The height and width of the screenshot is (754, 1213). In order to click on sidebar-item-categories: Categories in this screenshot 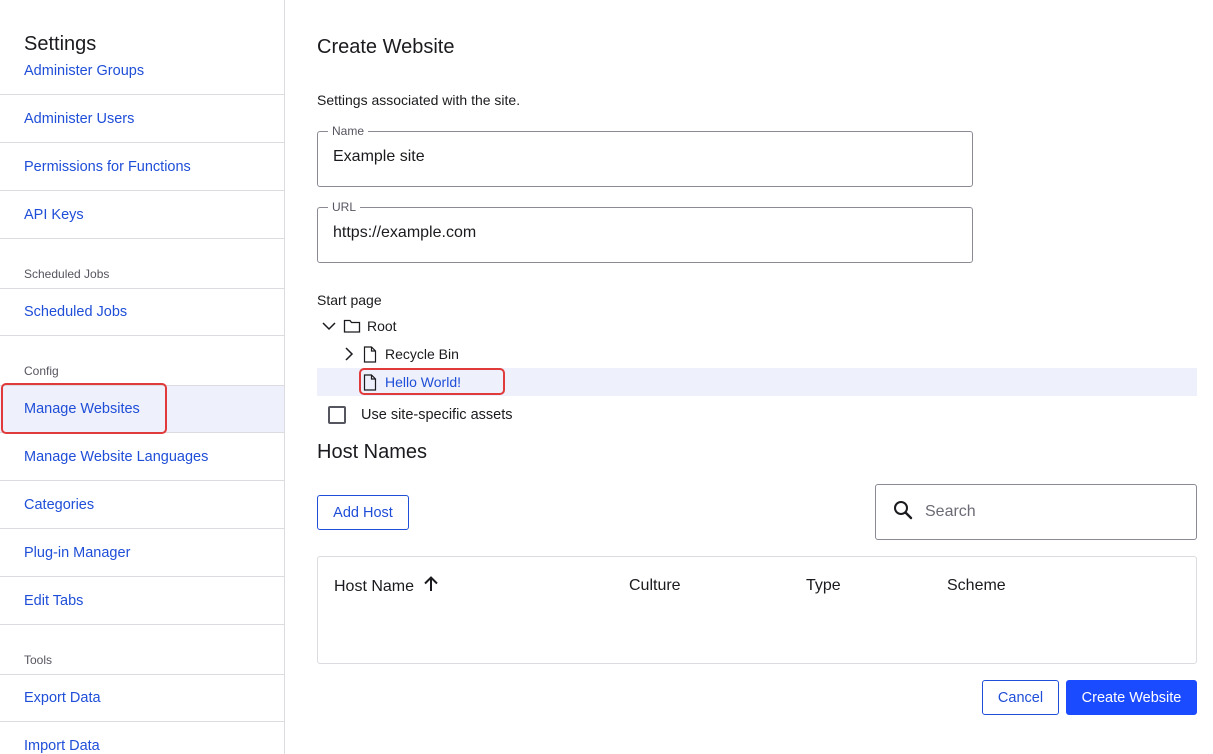, I will do `click(142, 505)`.